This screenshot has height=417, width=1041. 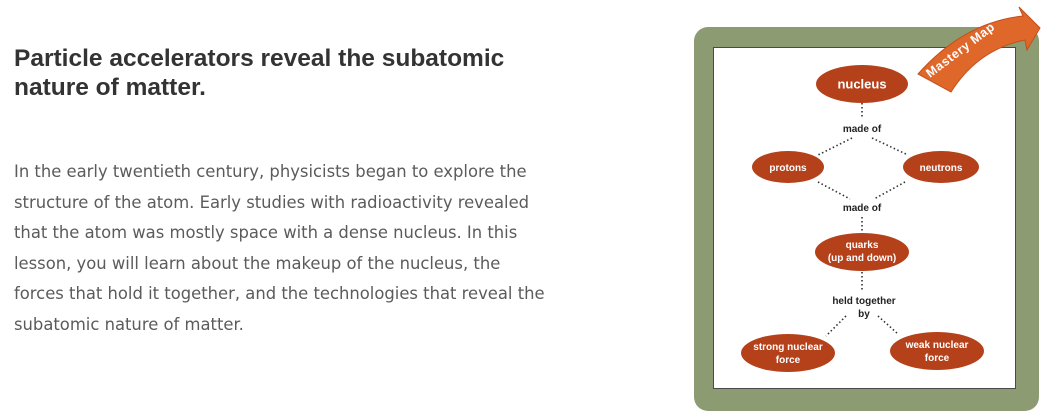 I want to click on node-protons: protons, so click(x=788, y=167).